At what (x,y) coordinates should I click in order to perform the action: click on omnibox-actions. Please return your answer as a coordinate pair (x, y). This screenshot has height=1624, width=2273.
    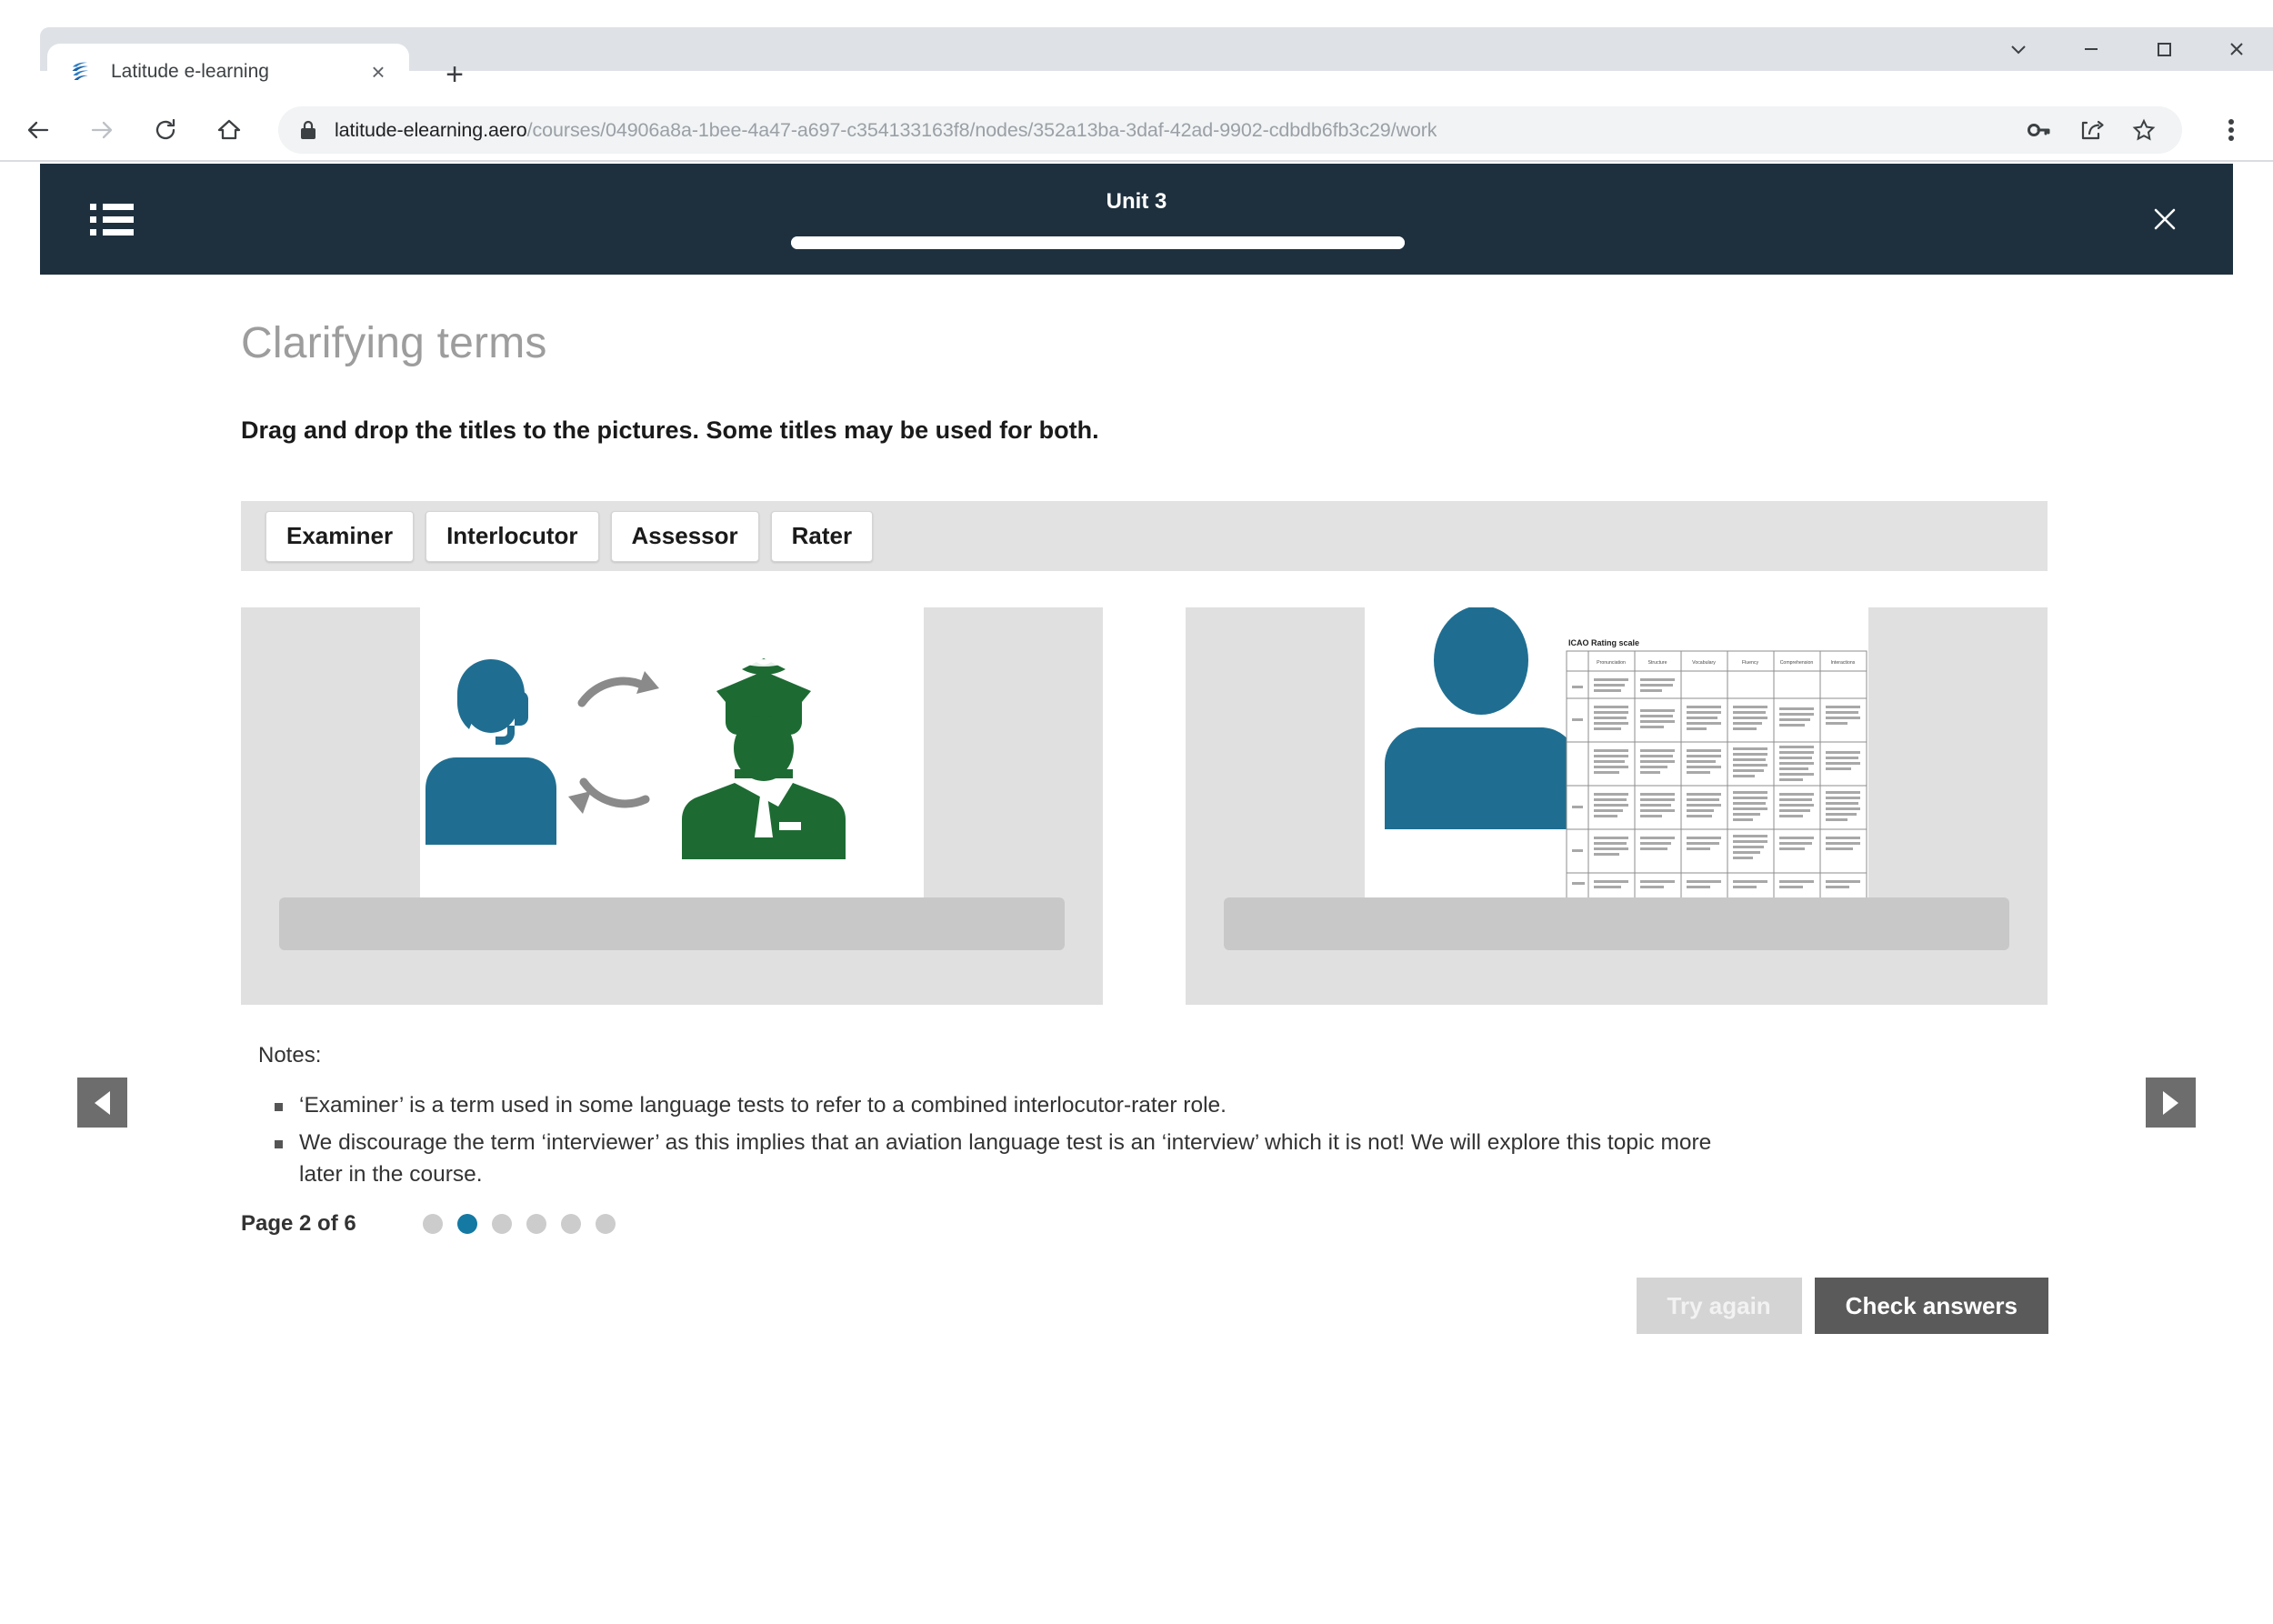
    Looking at the image, I should click on (2087, 130).